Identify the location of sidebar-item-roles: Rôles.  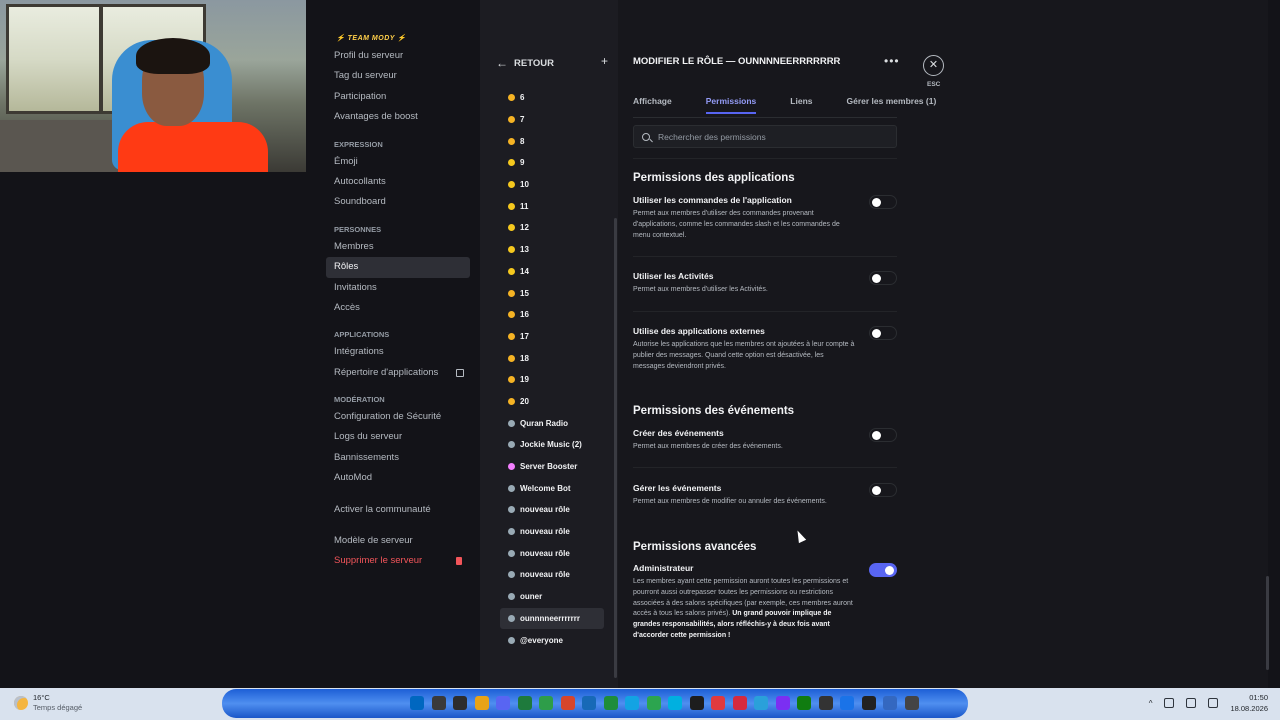
(398, 267).